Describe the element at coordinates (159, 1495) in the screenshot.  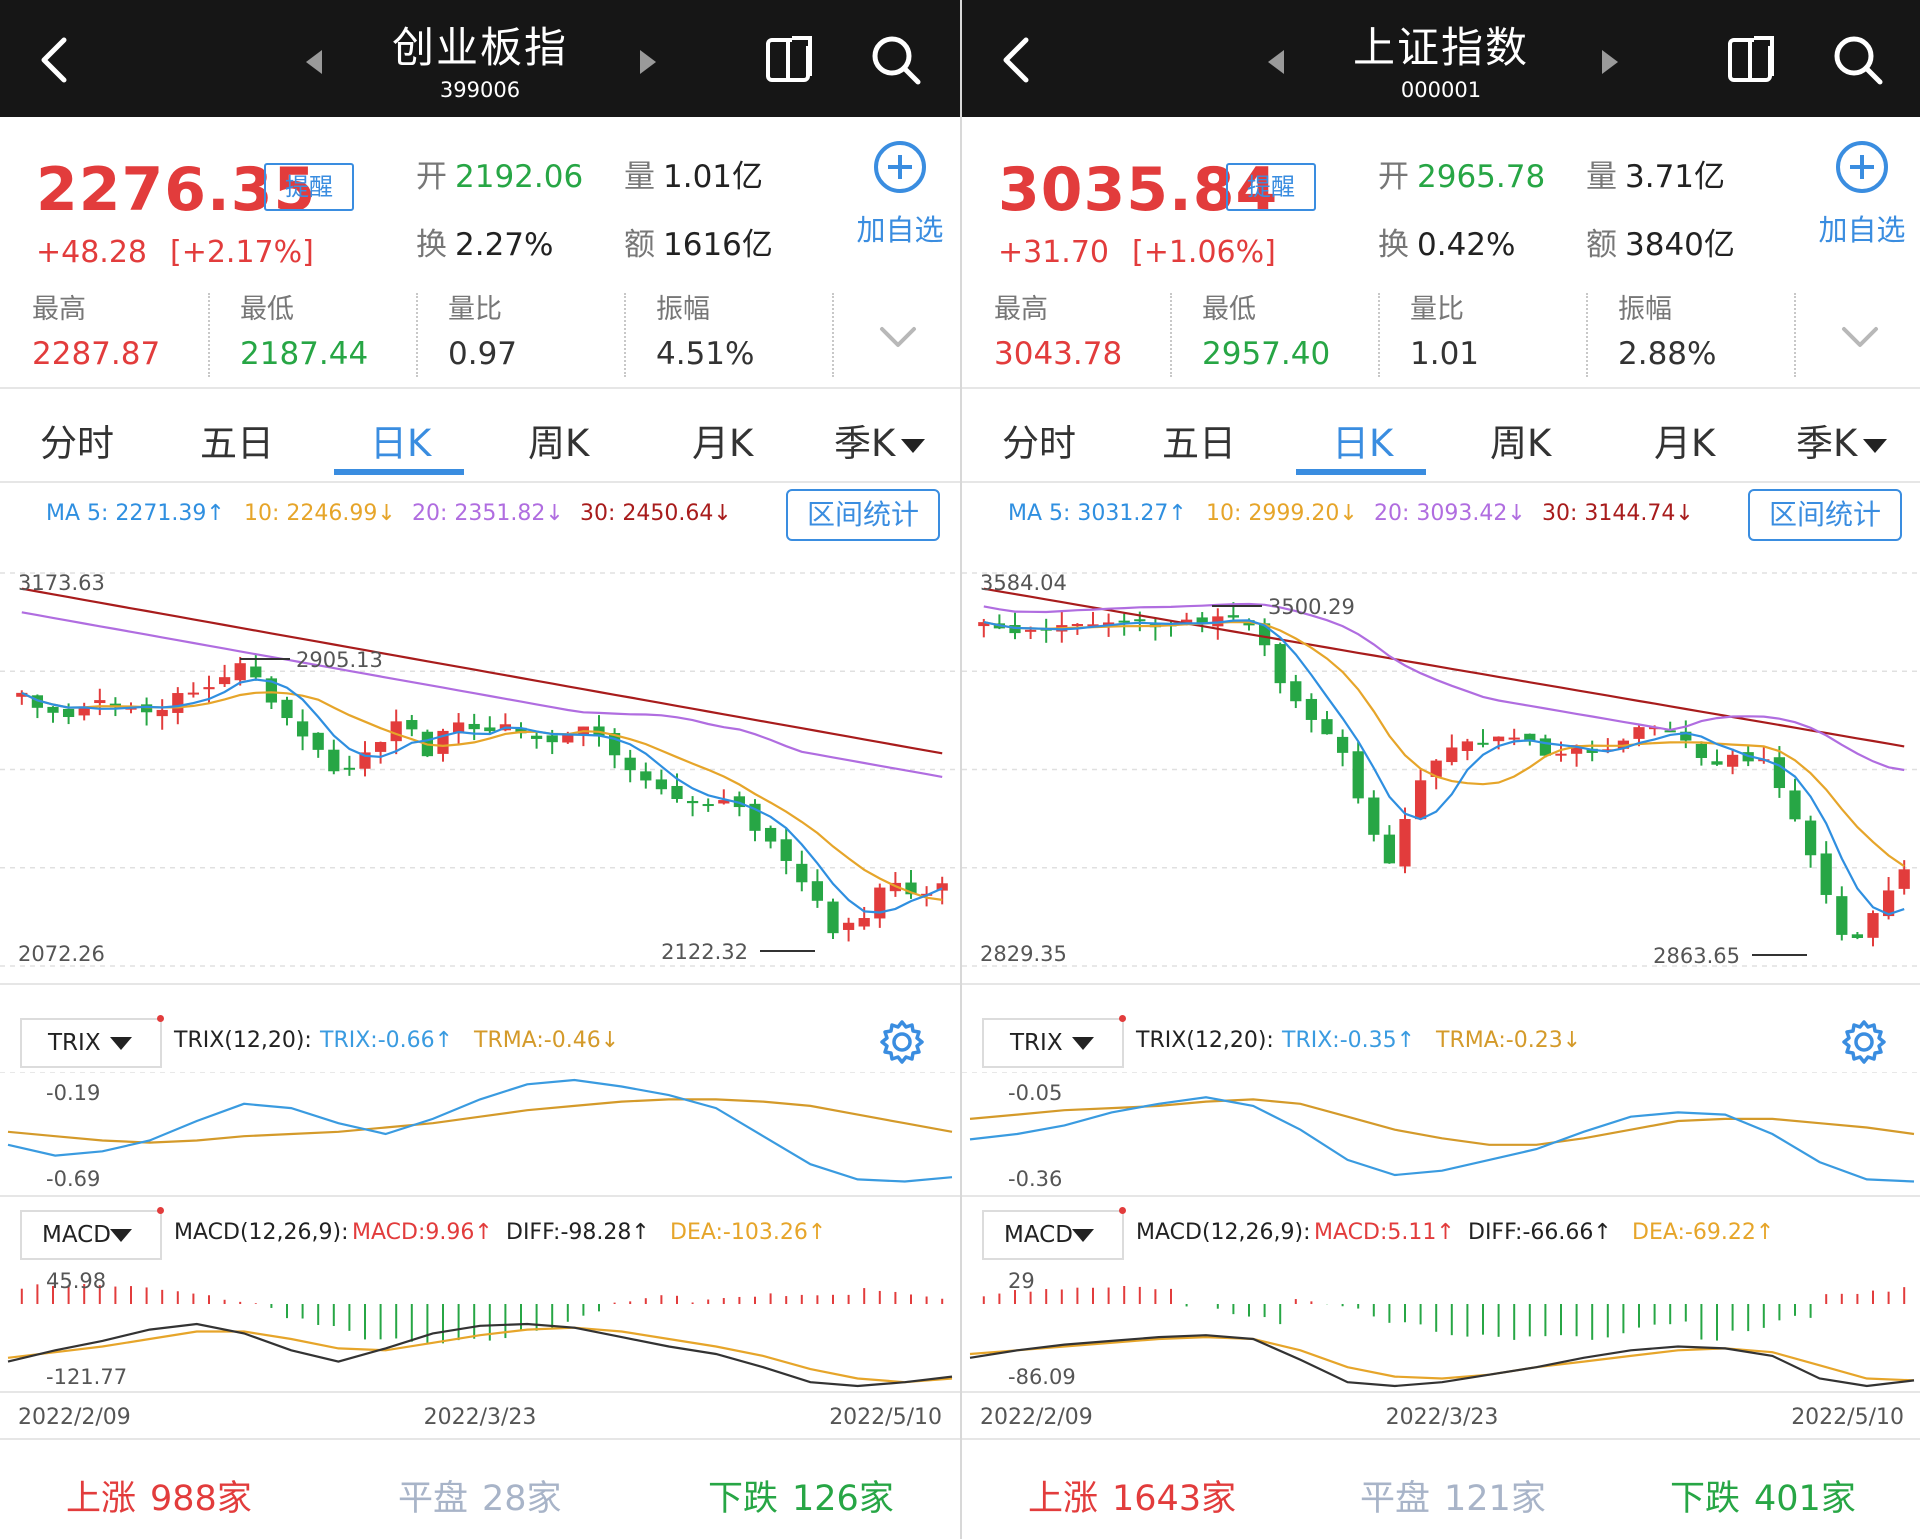
I see `advancers: 上涨 988家` at that location.